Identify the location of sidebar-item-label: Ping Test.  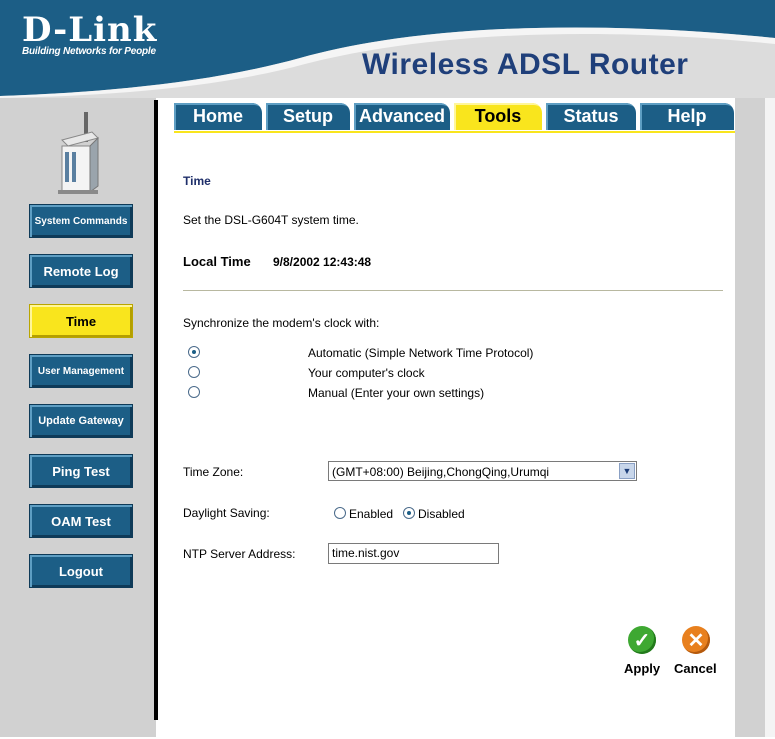
(81, 471).